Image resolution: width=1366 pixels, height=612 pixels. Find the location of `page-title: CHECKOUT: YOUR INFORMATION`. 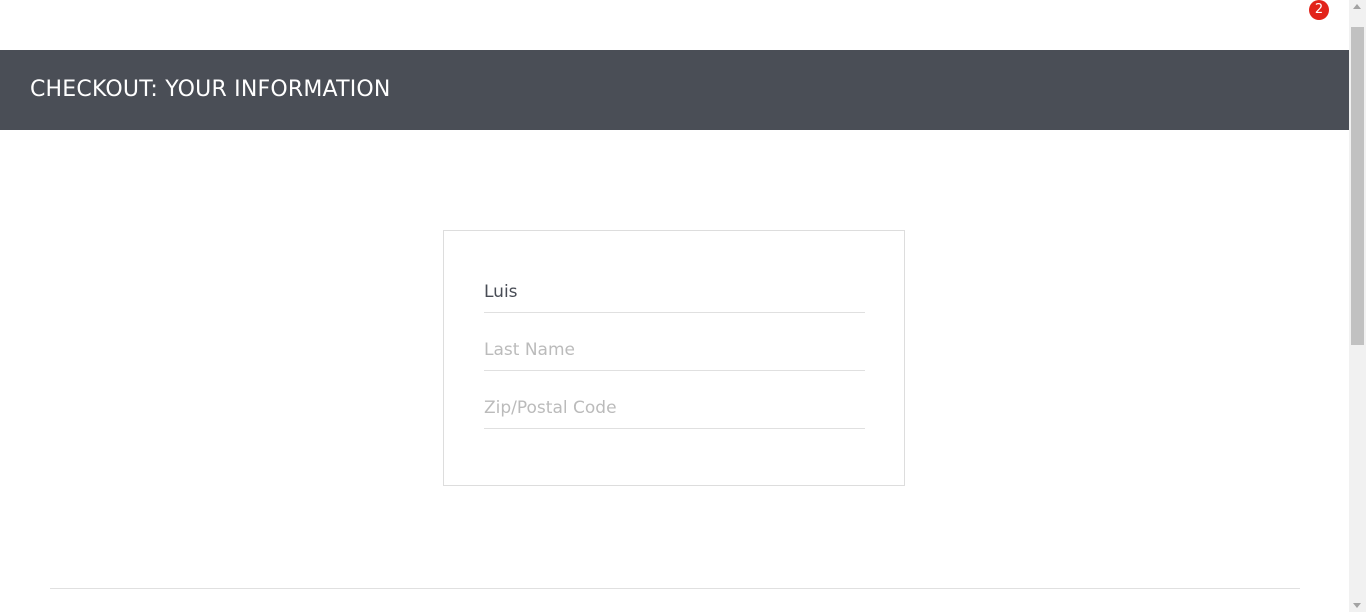

page-title: CHECKOUT: YOUR INFORMATION is located at coordinates (210, 89).